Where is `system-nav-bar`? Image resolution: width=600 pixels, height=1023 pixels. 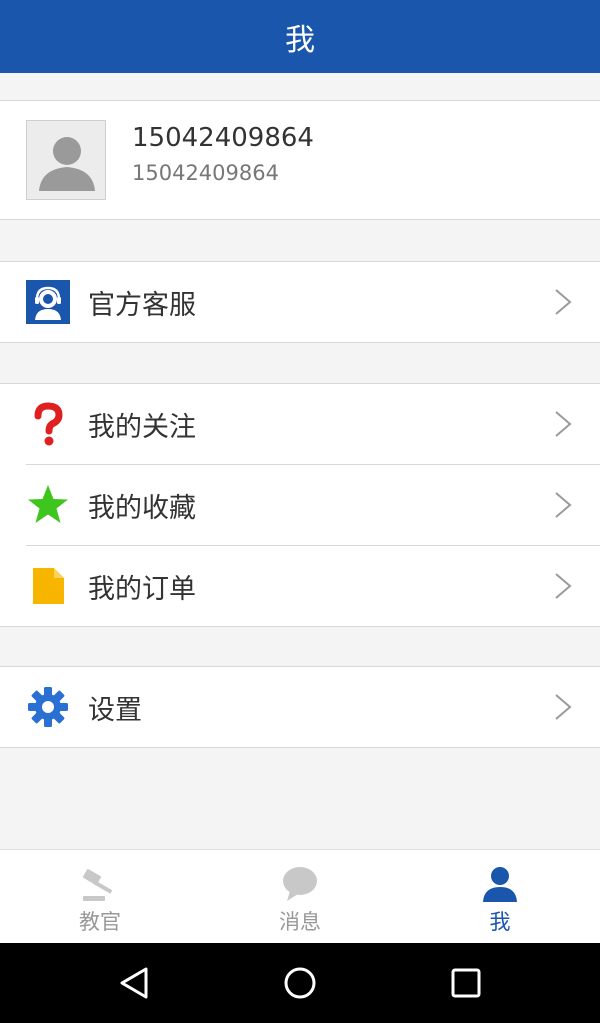
system-nav-bar is located at coordinates (300, 983).